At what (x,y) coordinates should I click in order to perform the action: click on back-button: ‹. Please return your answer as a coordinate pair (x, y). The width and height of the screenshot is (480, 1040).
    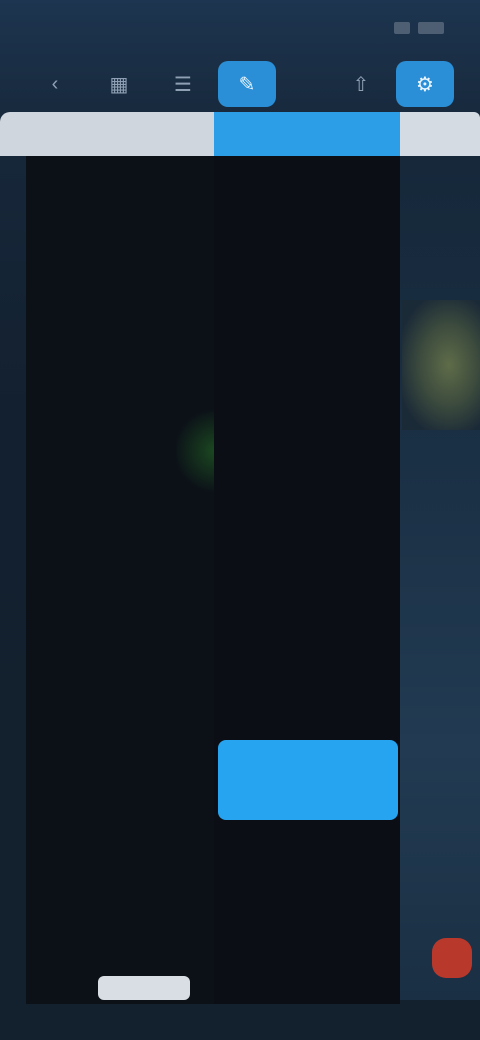
    Looking at the image, I should click on (55, 84).